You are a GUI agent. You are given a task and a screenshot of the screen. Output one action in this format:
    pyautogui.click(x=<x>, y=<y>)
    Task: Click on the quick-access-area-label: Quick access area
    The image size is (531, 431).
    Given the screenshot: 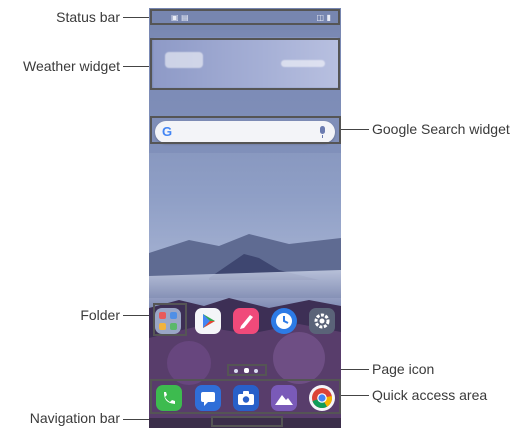 What is the action you would take?
    pyautogui.click(x=430, y=395)
    